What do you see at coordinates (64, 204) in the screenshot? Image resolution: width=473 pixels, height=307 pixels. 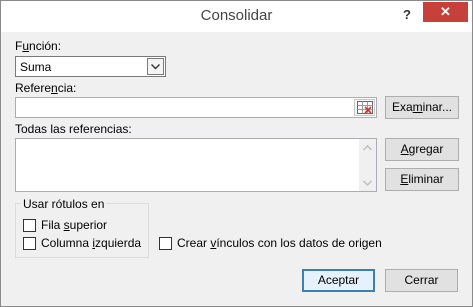 I see `usar-rotulos-legend: Usar rótulos en` at bounding box center [64, 204].